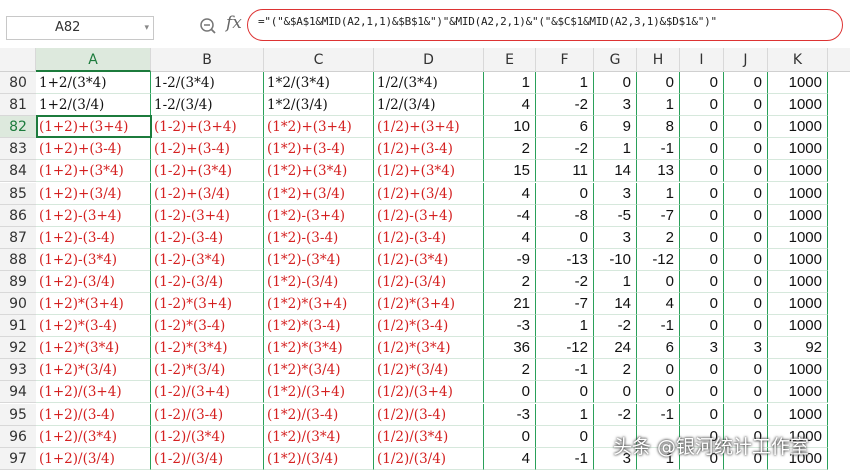  Describe the element at coordinates (207, 281) in the screenshot. I see `cell-b89: (1-2)-(3/4)` at that location.